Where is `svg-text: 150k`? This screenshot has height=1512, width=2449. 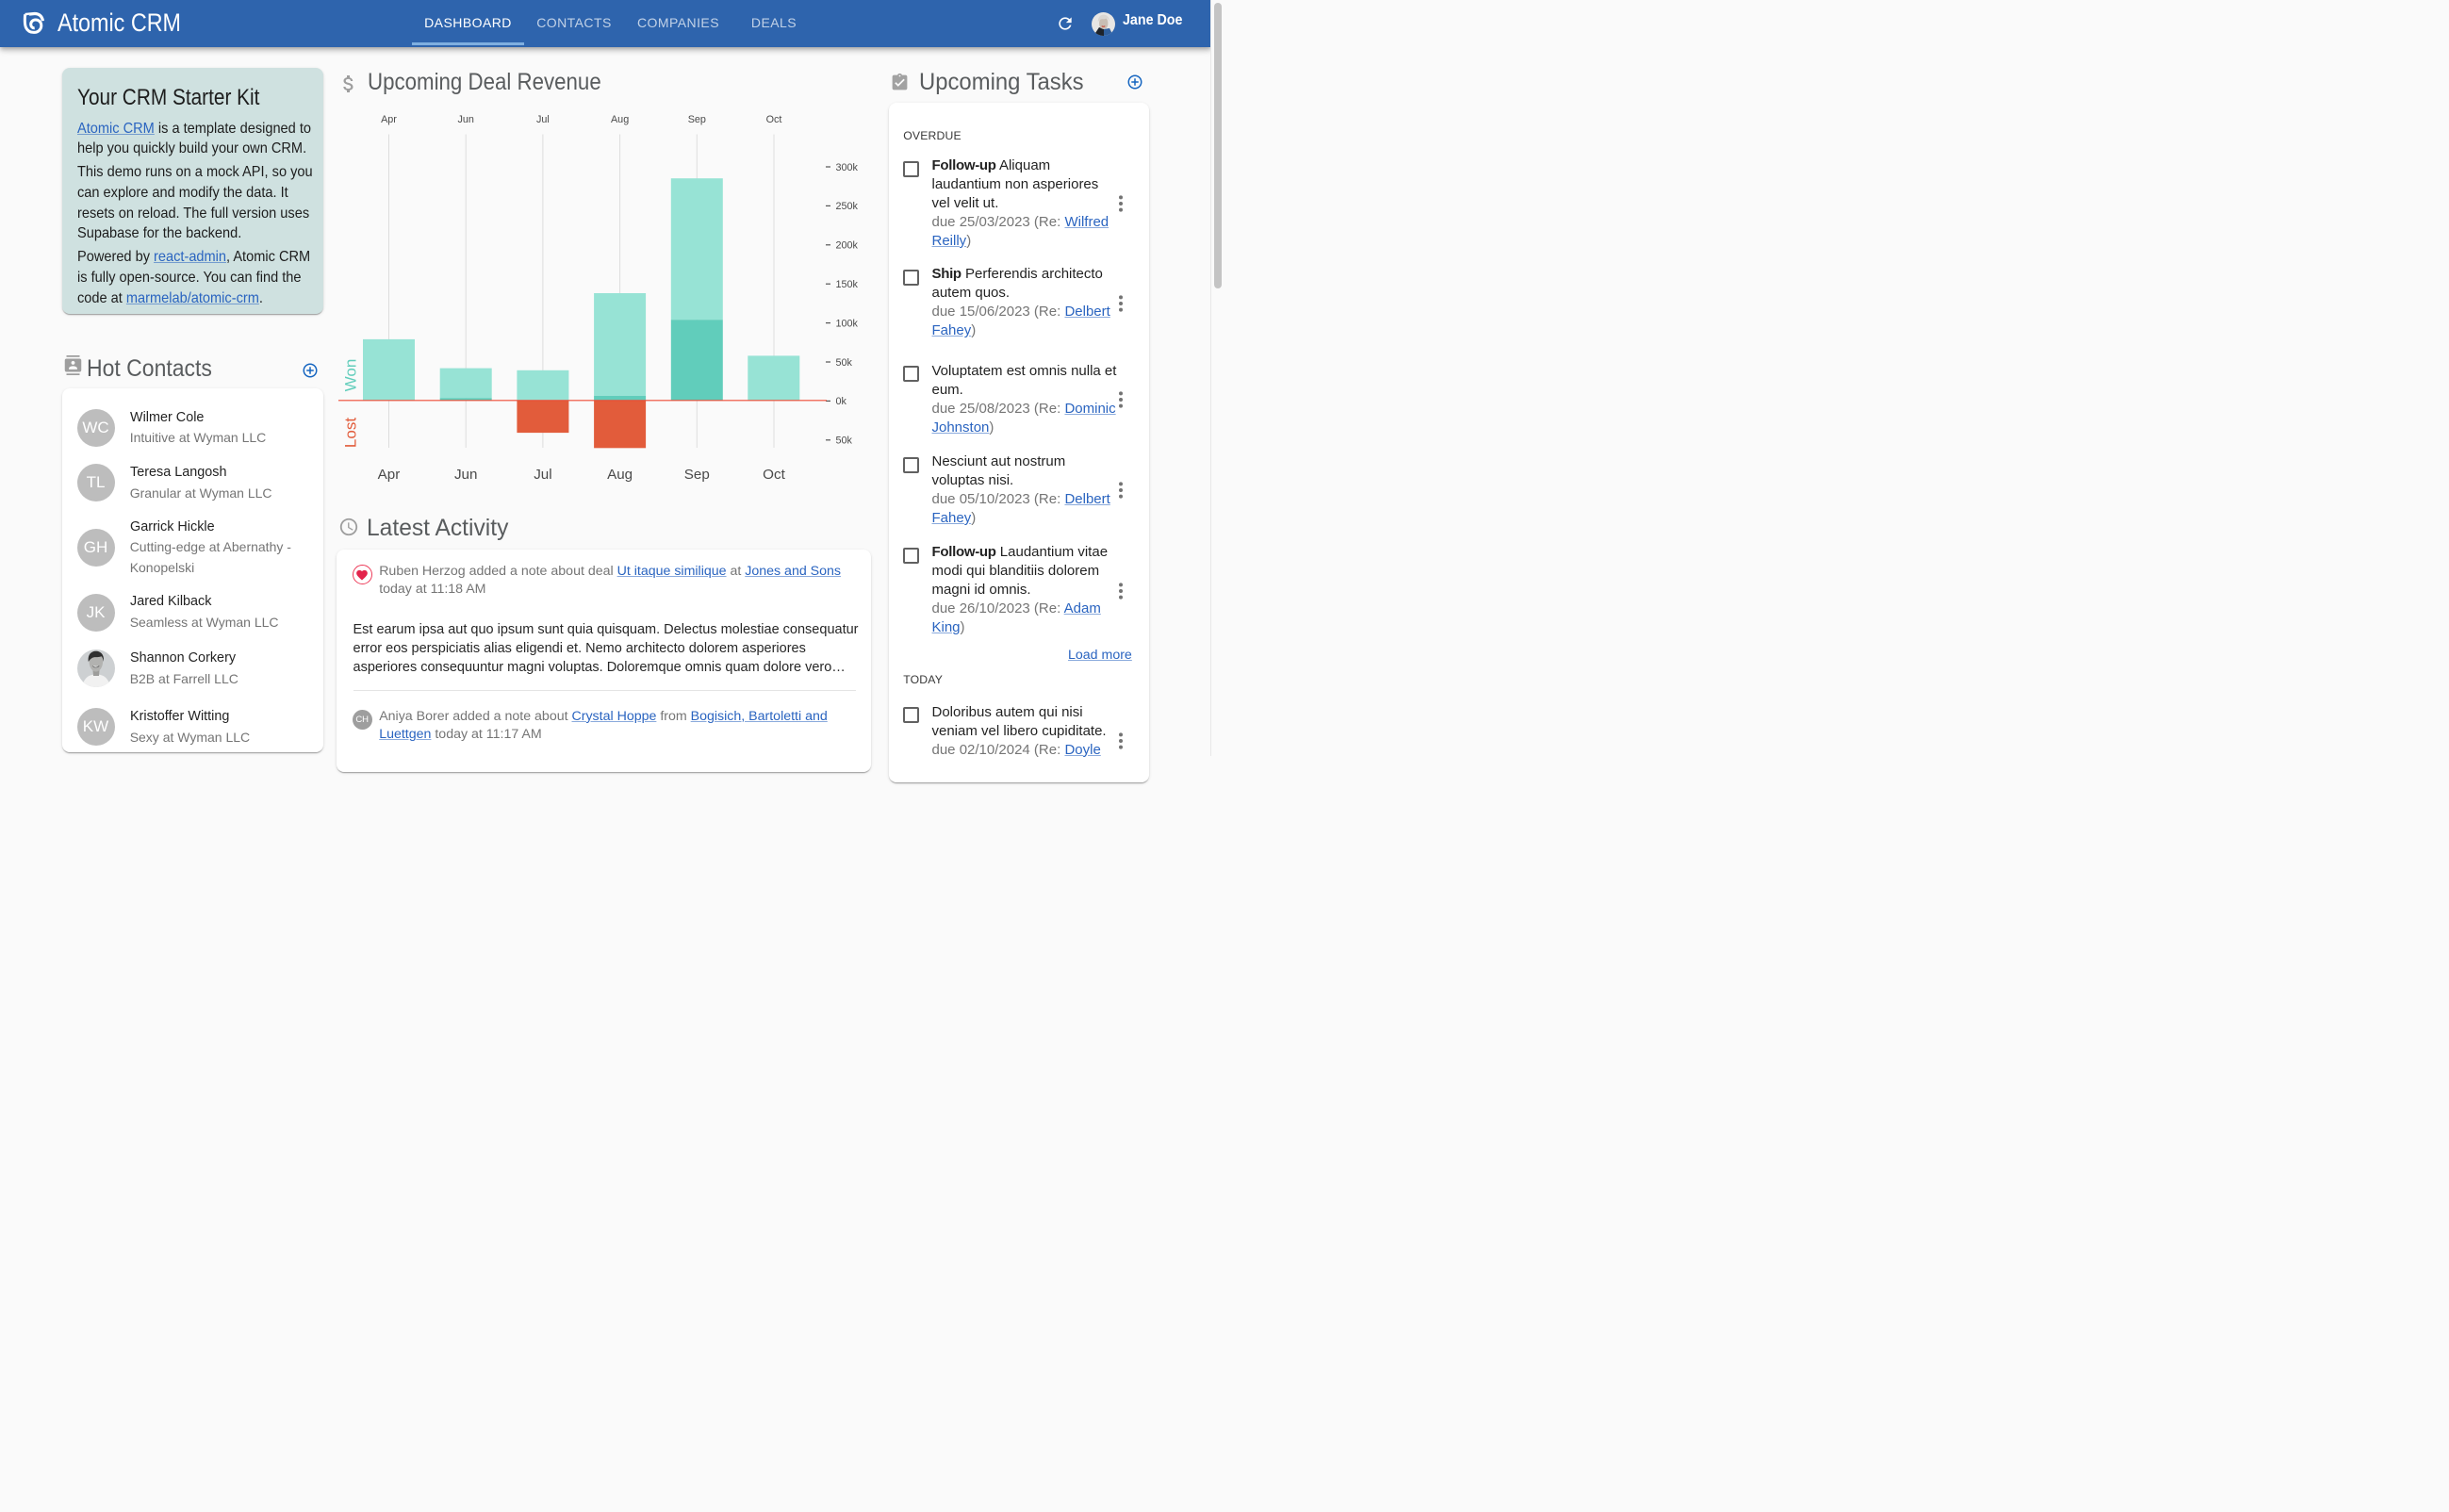
svg-text: 150k is located at coordinates (847, 285).